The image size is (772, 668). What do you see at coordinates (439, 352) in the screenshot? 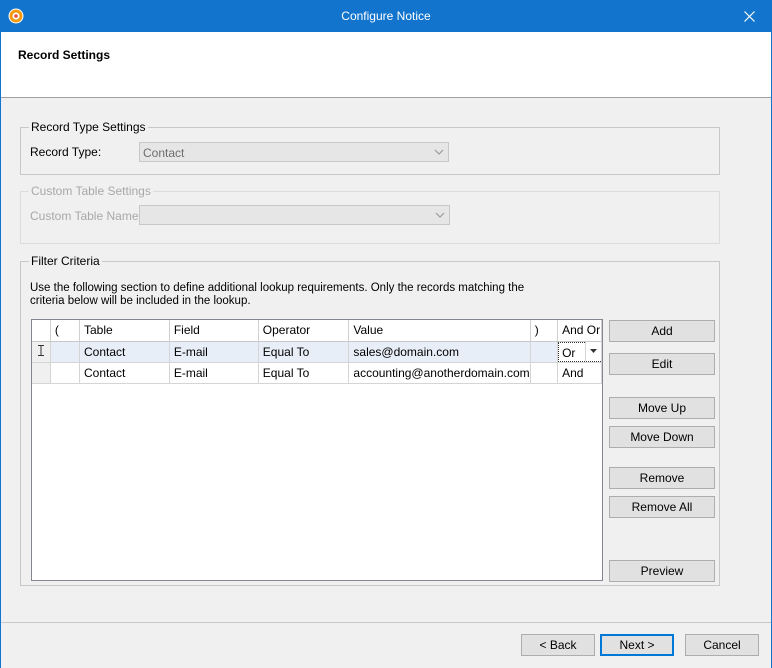
I see `cell-value: sales@domain.com` at bounding box center [439, 352].